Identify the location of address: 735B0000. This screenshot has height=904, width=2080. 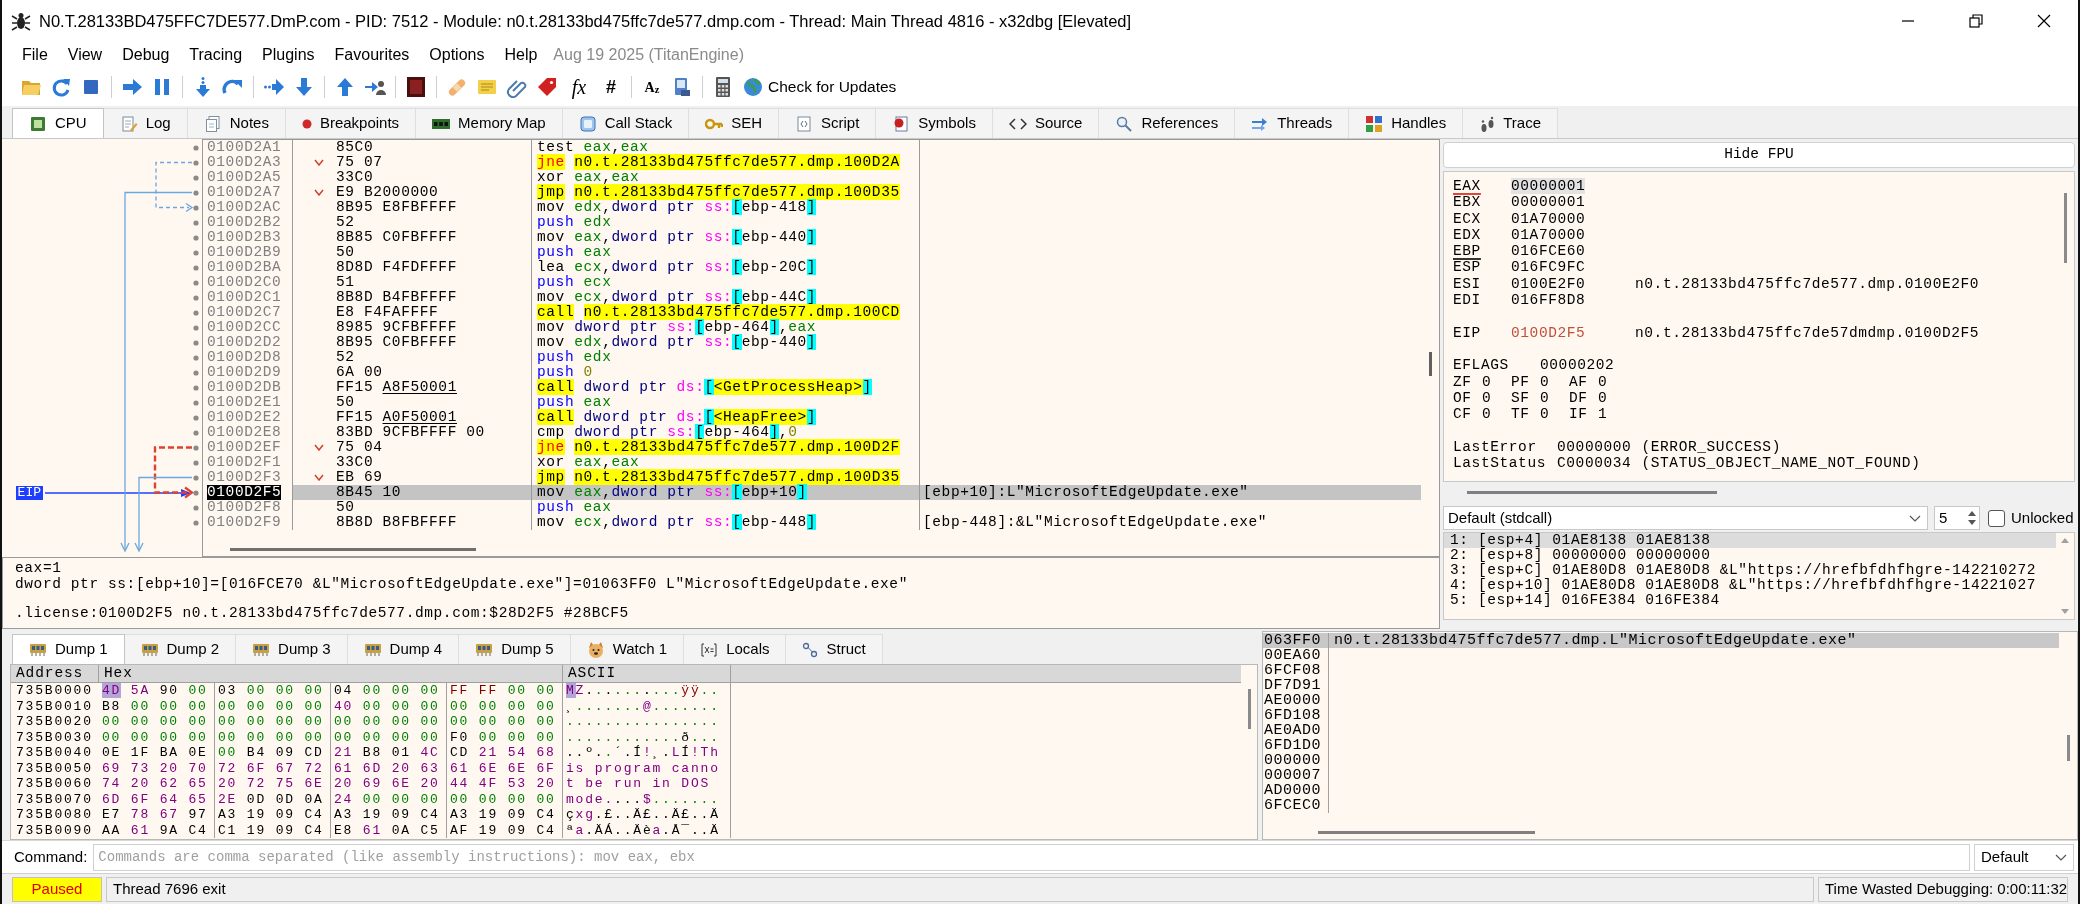
(55, 691).